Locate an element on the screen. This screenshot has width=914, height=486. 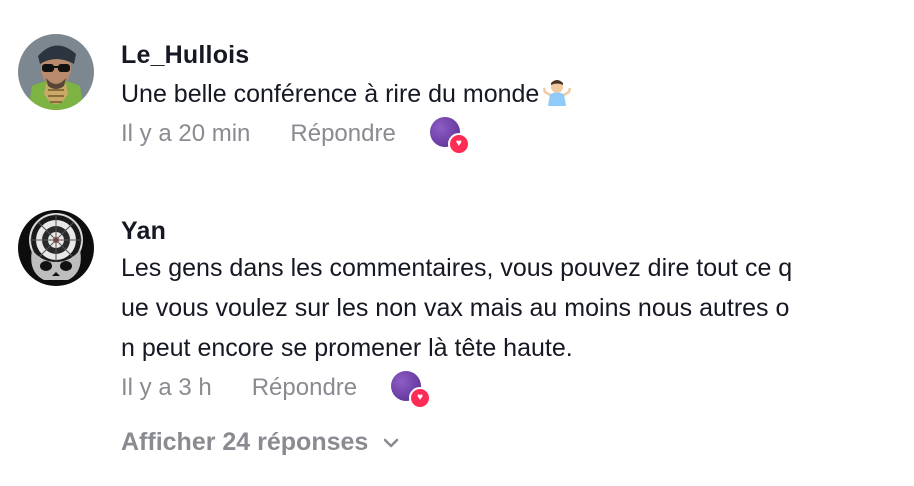
comment-meta: Il y a 3 h Répondre ♥ is located at coordinates (509, 388).